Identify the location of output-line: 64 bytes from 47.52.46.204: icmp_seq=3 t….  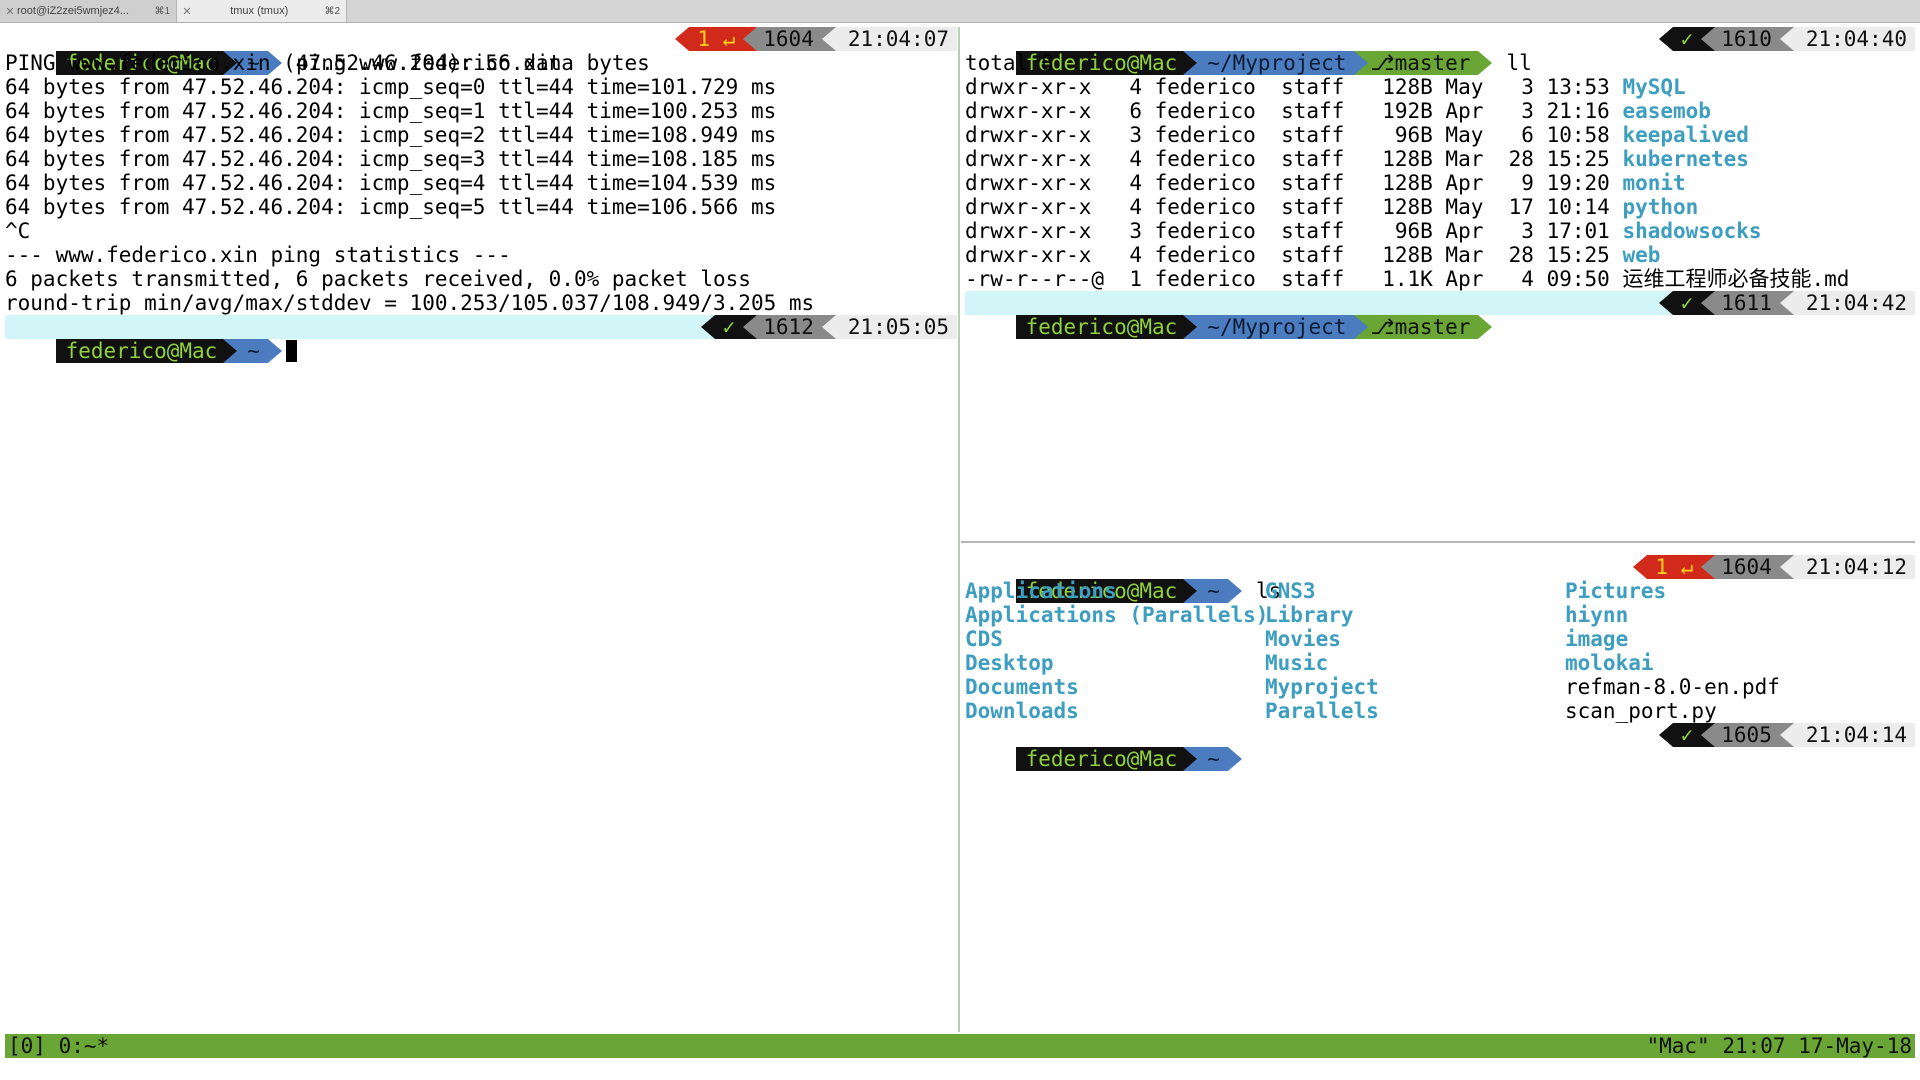
(391, 159).